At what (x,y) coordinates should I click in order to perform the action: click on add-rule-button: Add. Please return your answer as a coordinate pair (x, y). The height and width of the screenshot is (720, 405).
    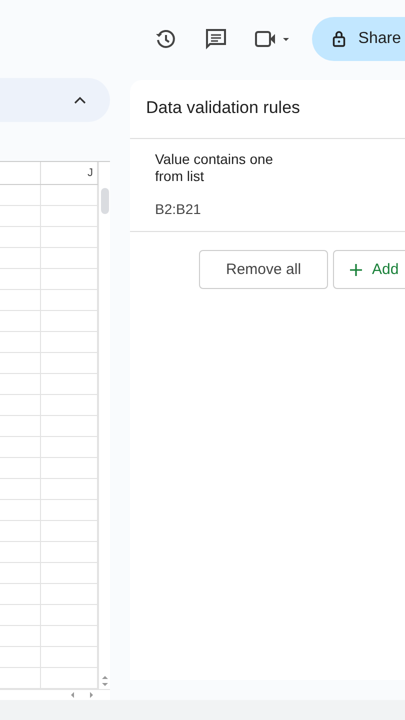
    Looking at the image, I should click on (369, 269).